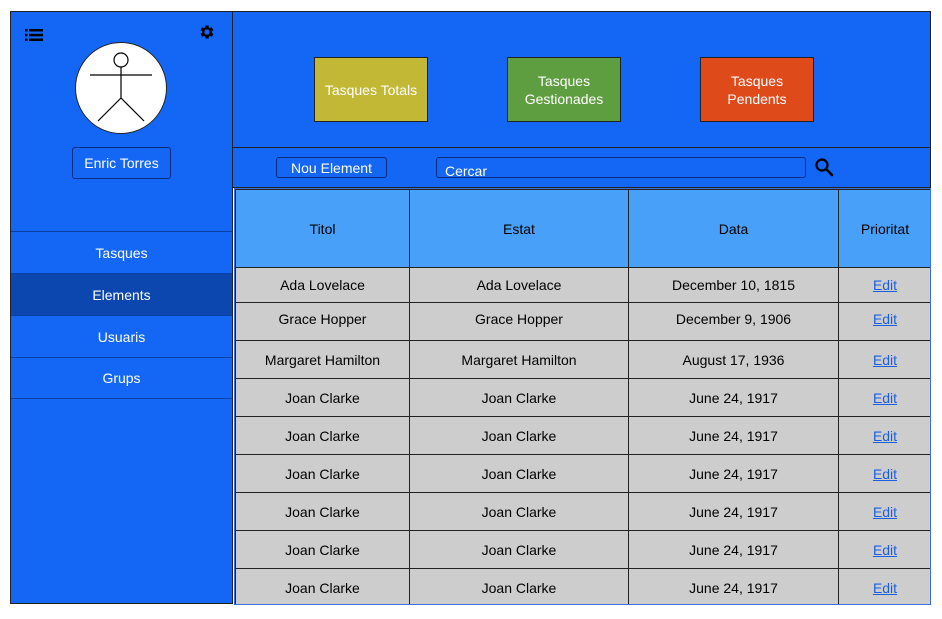  I want to click on sidebar-item-label: Tasques, so click(121, 252).